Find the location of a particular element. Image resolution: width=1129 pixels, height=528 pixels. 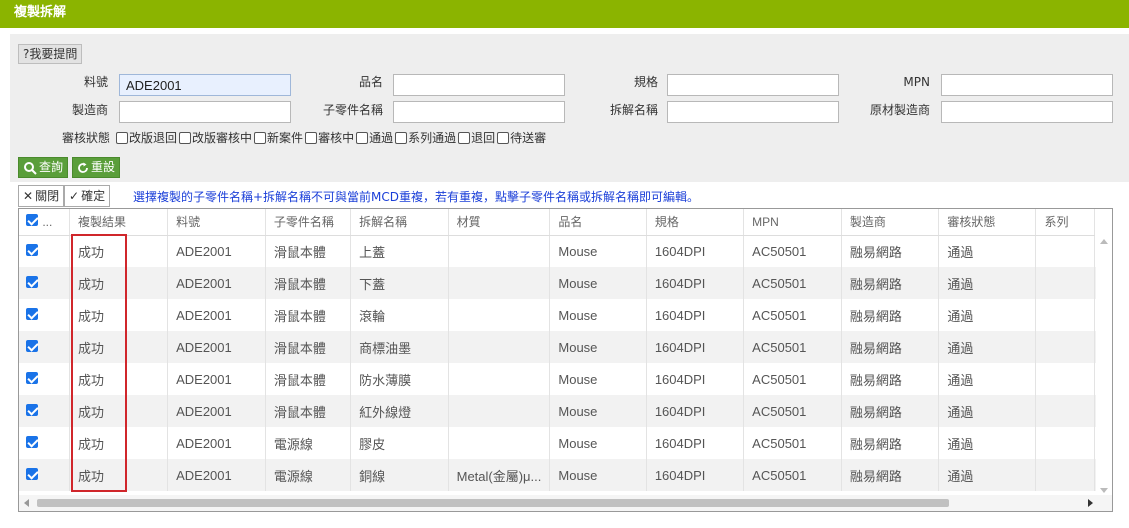

subpart-input is located at coordinates (479, 112).